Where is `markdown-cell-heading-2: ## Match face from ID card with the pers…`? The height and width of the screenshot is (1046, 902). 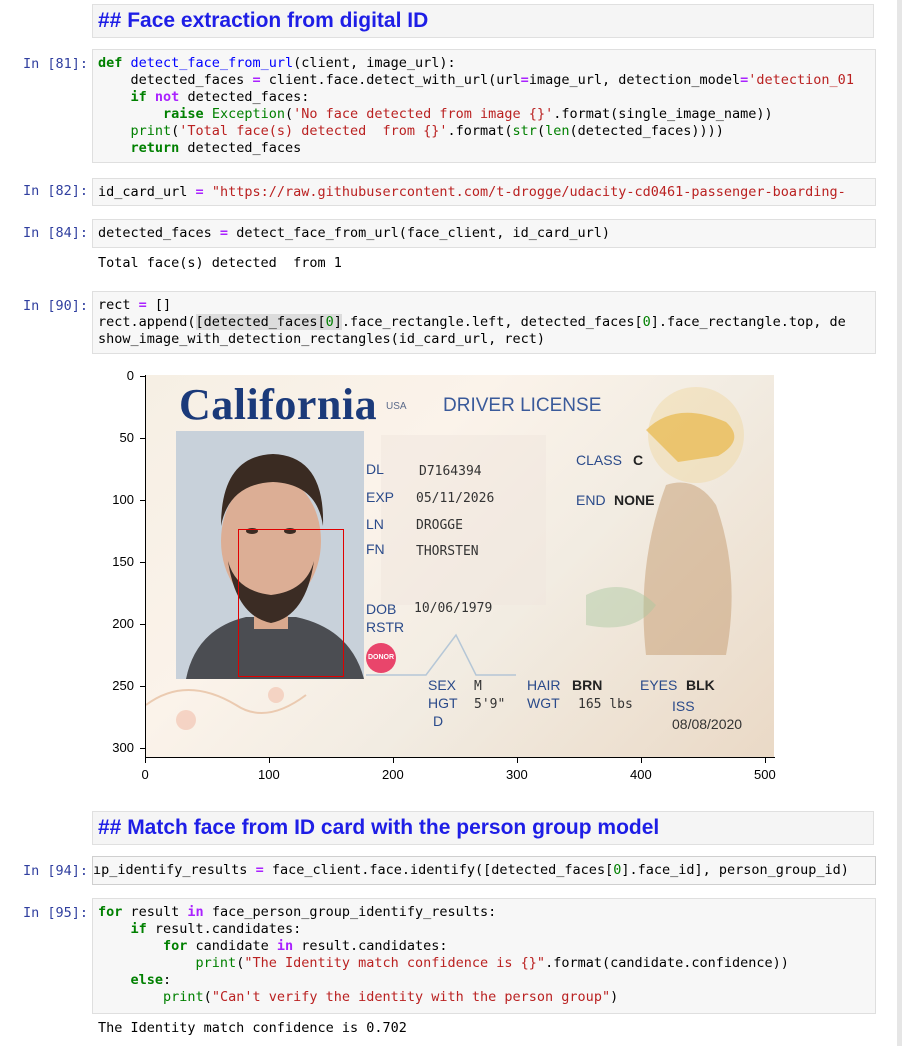
markdown-cell-heading-2: ## Match face from ID card with the pers… is located at coordinates (483, 828).